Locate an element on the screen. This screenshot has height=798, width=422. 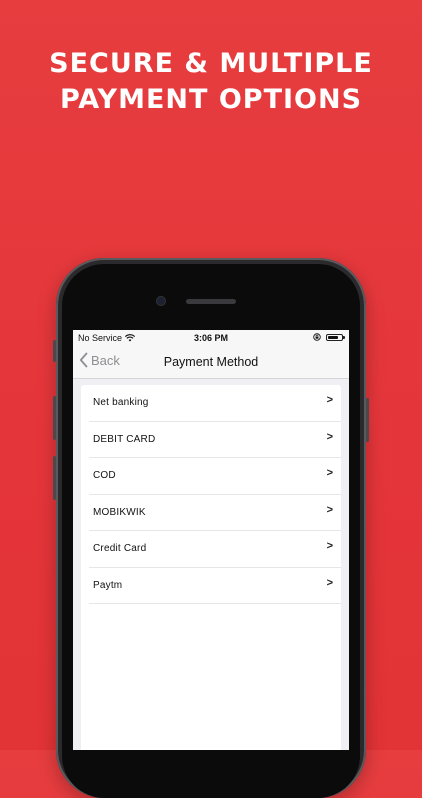
payment-method-label: Credit Card is located at coordinates (120, 548).